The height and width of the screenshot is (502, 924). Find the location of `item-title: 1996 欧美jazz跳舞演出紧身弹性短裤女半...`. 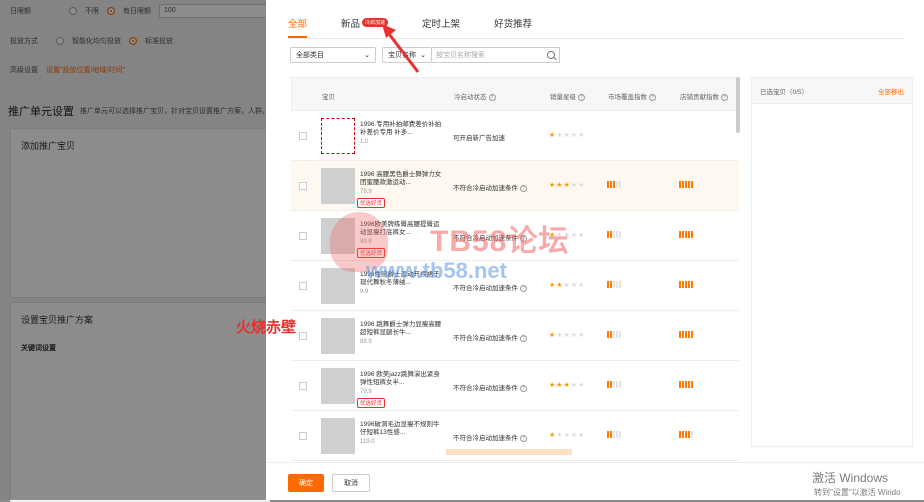

item-title: 1996 欧美jazz跳舞演出紧身弹性短裤女半... is located at coordinates (400, 378).